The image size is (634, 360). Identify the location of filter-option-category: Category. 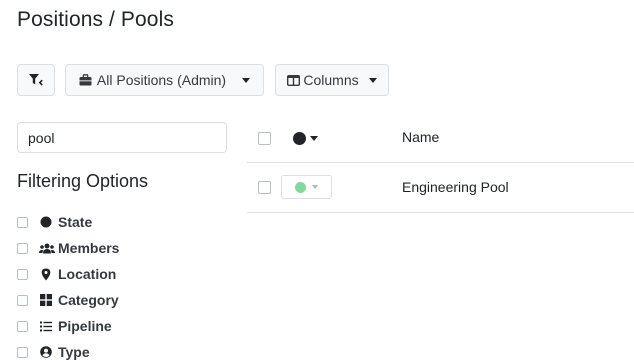
(68, 300).